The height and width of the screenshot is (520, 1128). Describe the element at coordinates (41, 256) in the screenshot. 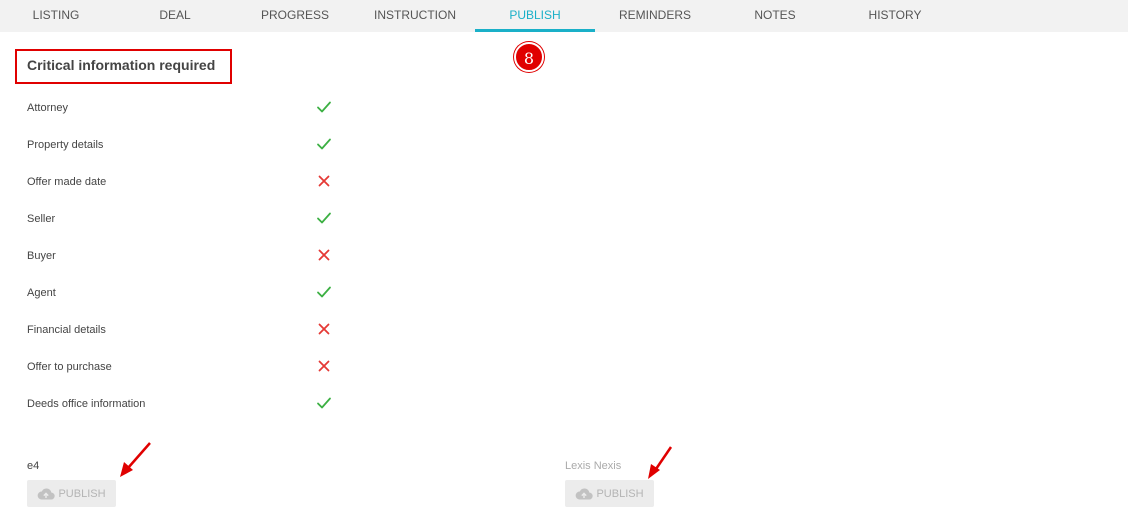

I see `requirement-label: Buyer` at that location.